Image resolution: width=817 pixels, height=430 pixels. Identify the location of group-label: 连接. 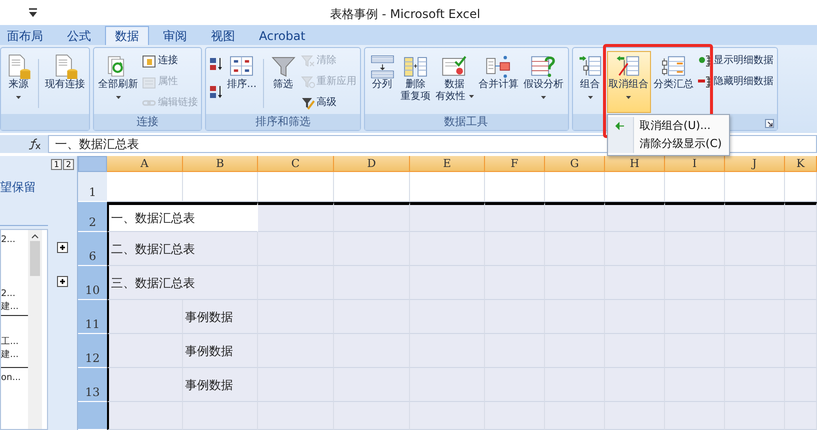
(147, 122).